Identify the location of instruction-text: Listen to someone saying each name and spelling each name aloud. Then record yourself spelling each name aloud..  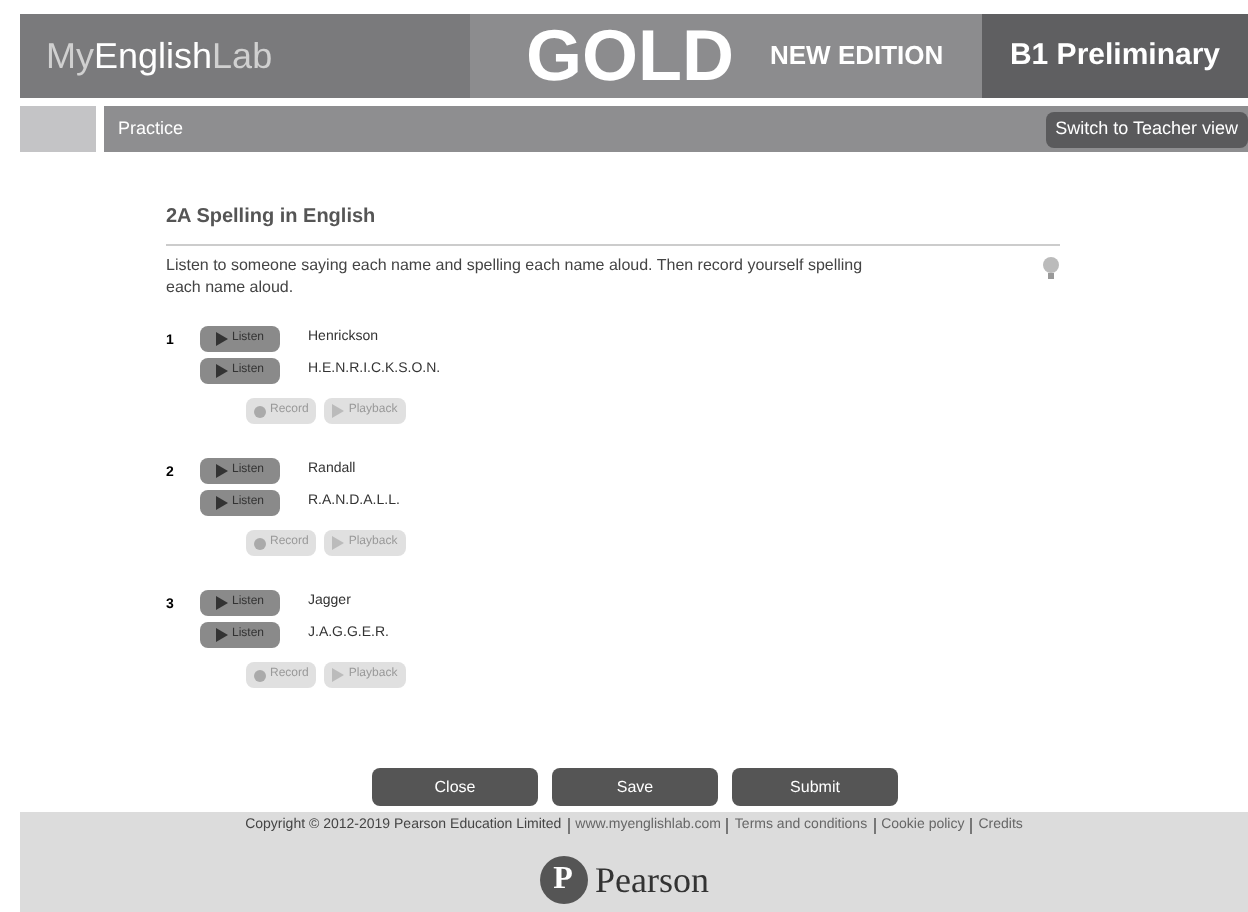
(515, 276).